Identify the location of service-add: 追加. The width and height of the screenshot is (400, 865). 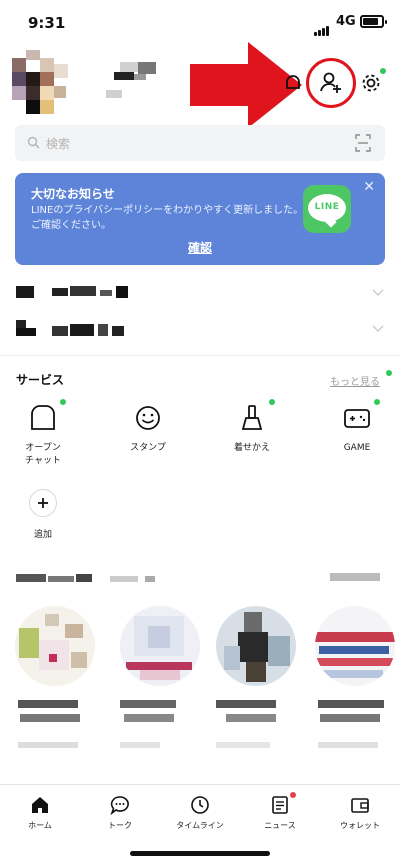
(43, 515).